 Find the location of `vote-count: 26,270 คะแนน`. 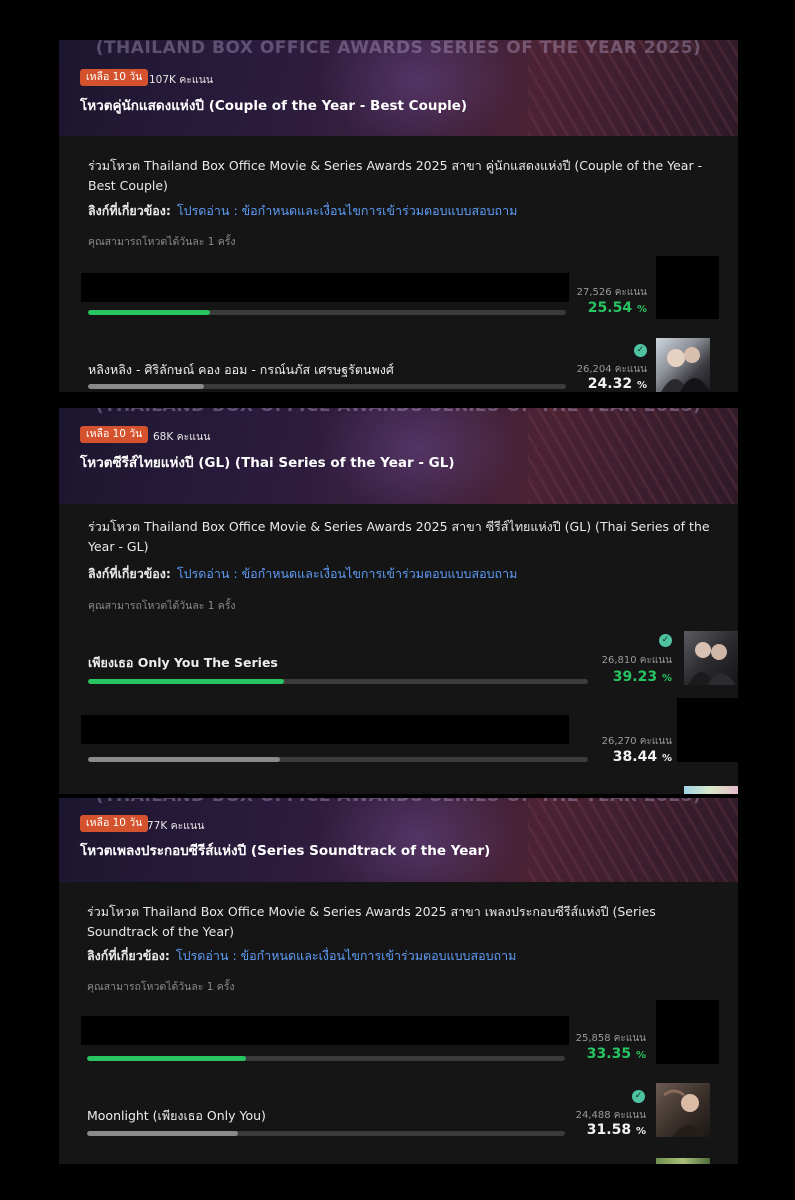

vote-count: 26,270 คะแนน is located at coordinates (636, 741).